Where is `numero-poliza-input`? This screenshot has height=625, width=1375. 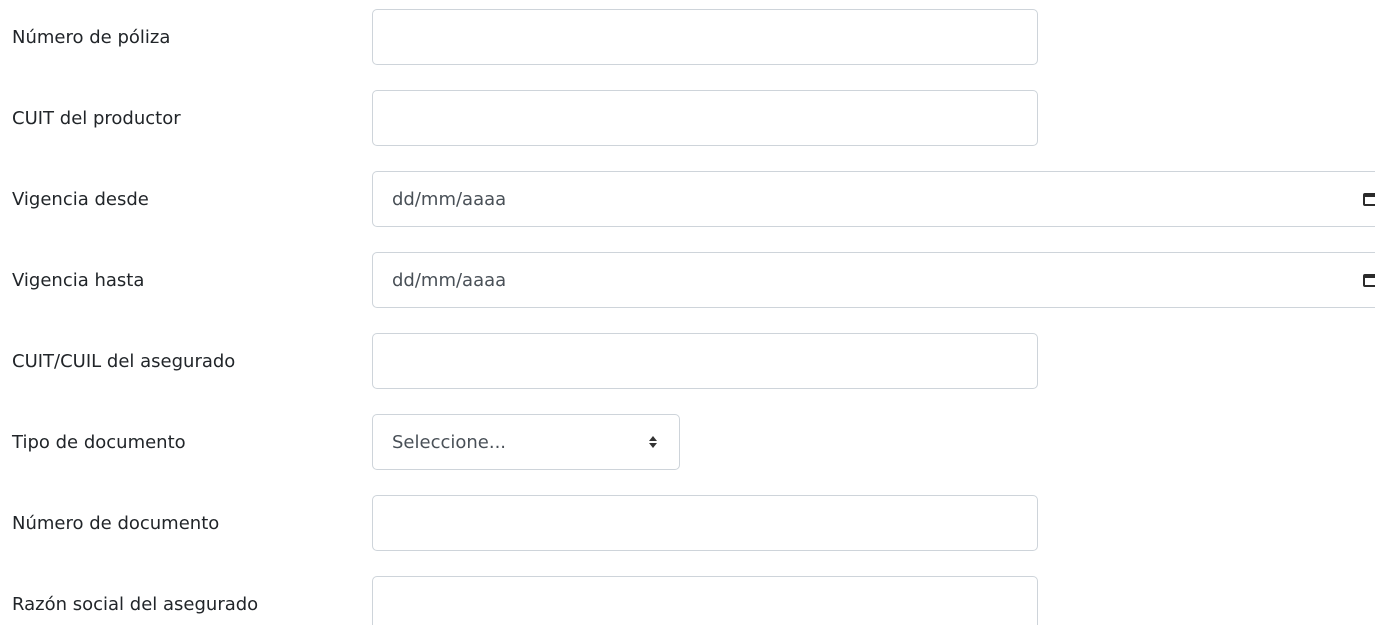 numero-poliza-input is located at coordinates (705, 37).